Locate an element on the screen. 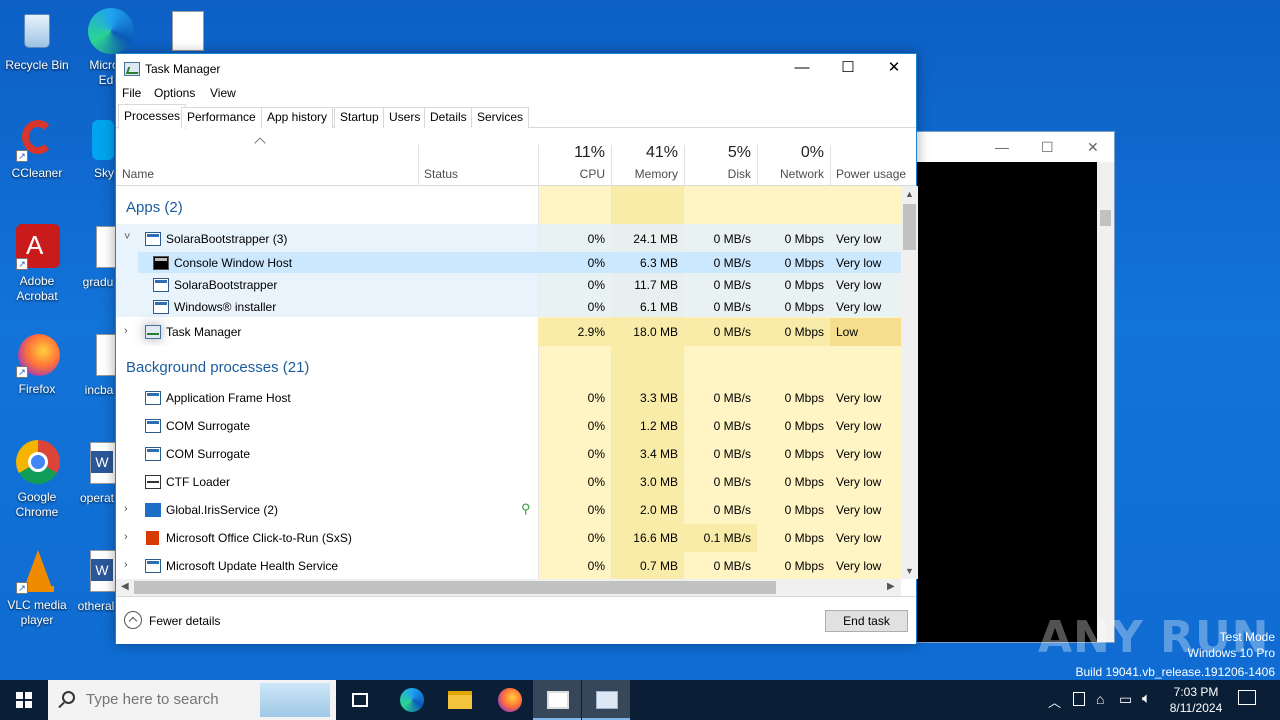 Image resolution: width=1280 pixels, height=720 pixels. desktop-icon-adobe-acrobat: A ↗ Adobe Acrobat is located at coordinates (37, 264).